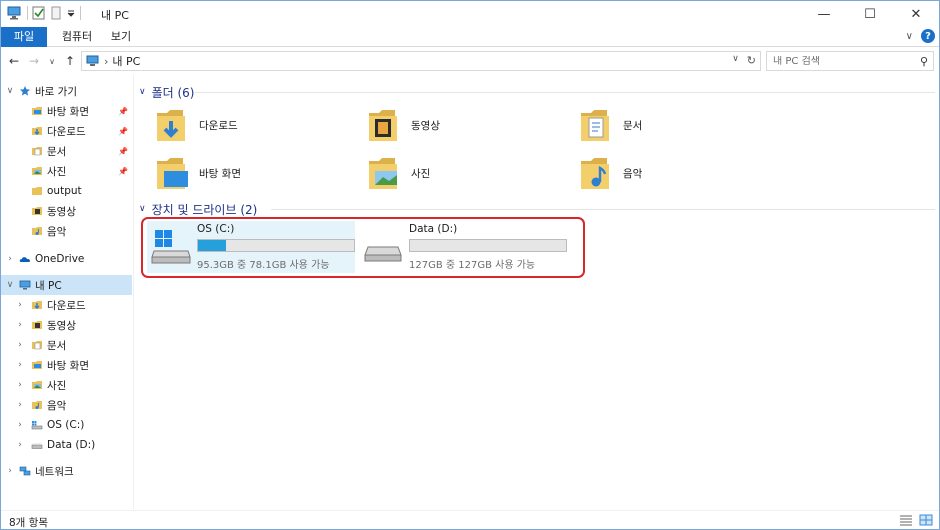  What do you see at coordinates (14, 13) in the screenshot?
I see `this-pc-app-icon` at bounding box center [14, 13].